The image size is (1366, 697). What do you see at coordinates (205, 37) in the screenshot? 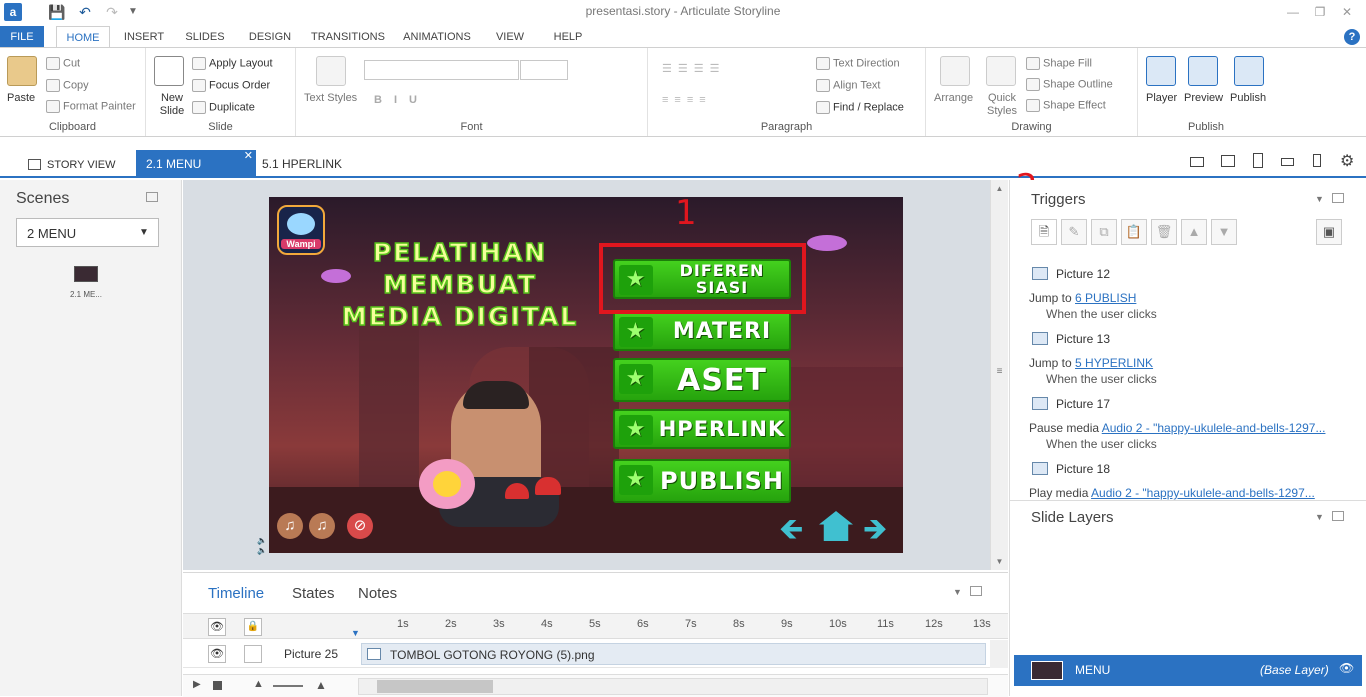
I see `tab-slides: SLIDES` at bounding box center [205, 37].